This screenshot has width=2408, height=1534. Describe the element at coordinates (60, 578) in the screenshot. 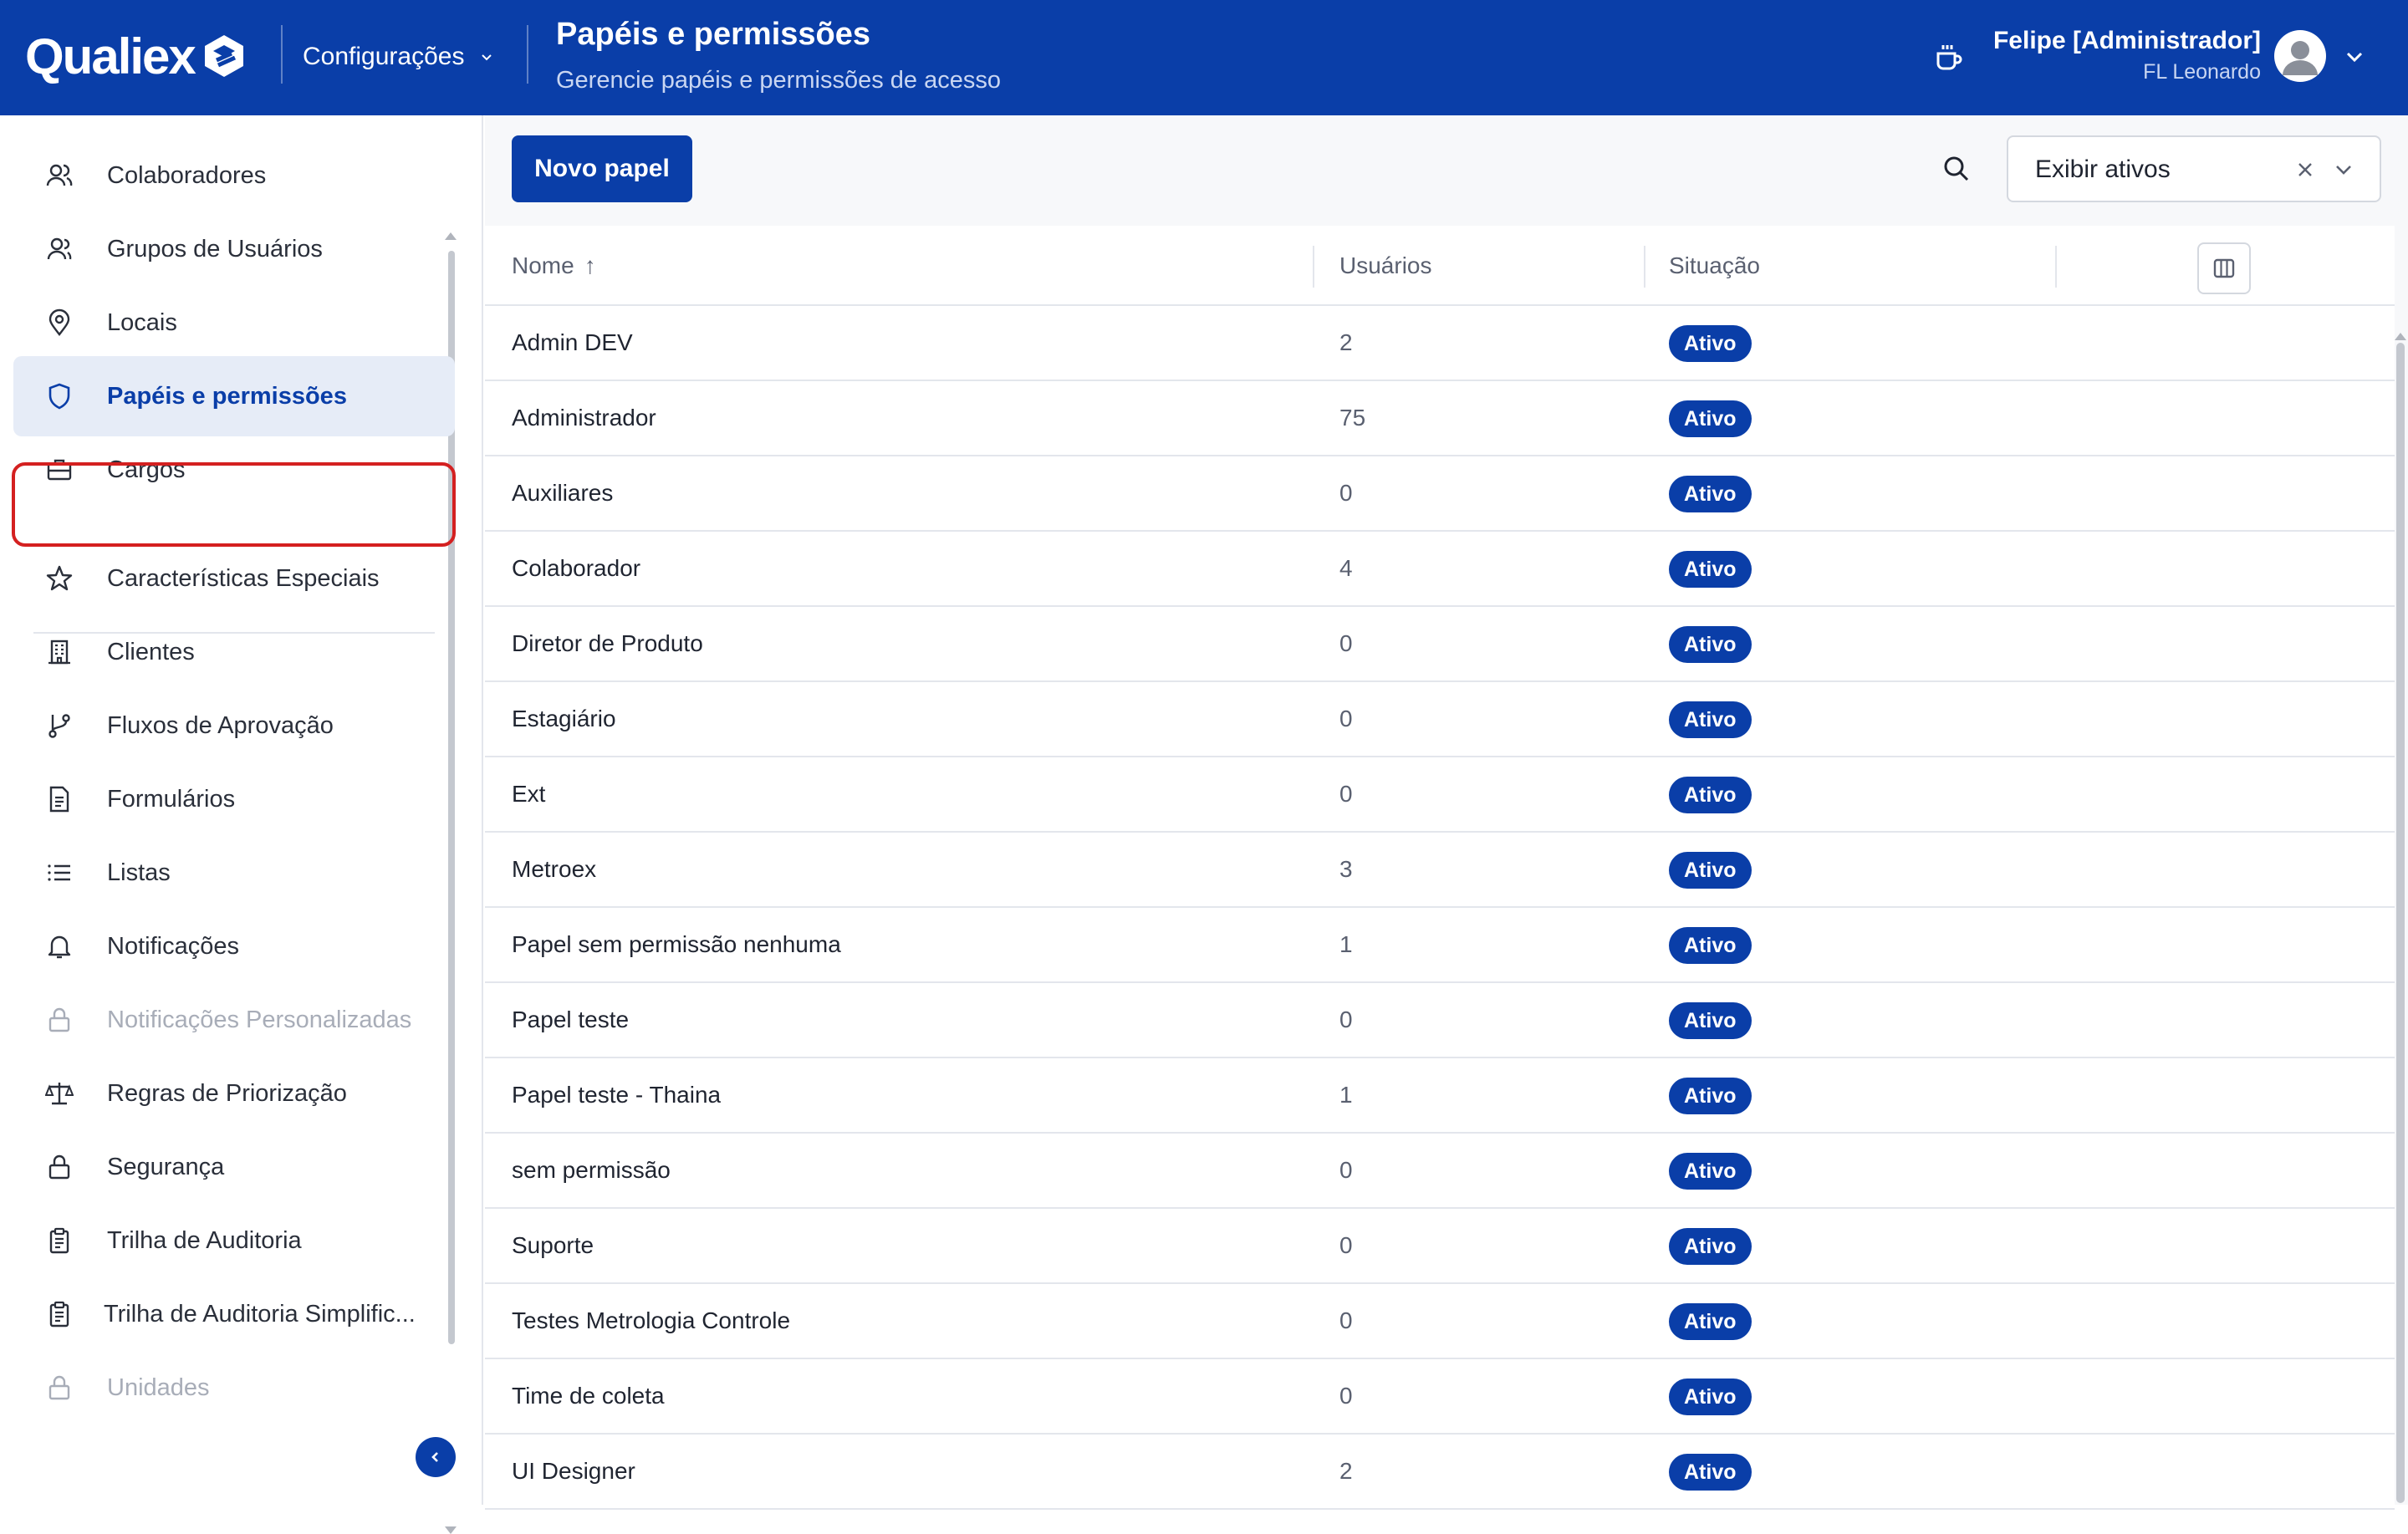

I see `star-icon` at that location.